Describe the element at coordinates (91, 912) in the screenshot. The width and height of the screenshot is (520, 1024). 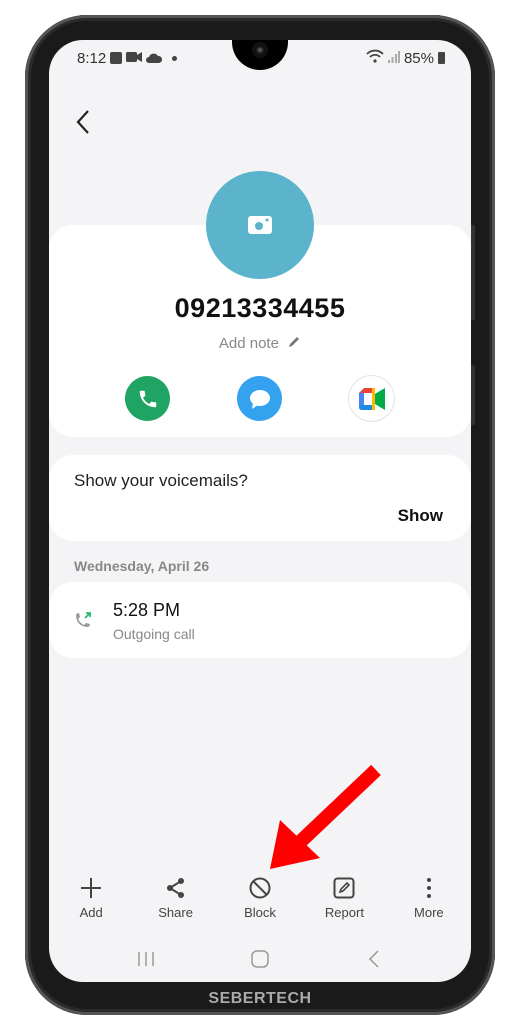
I see `add-label: Add` at that location.